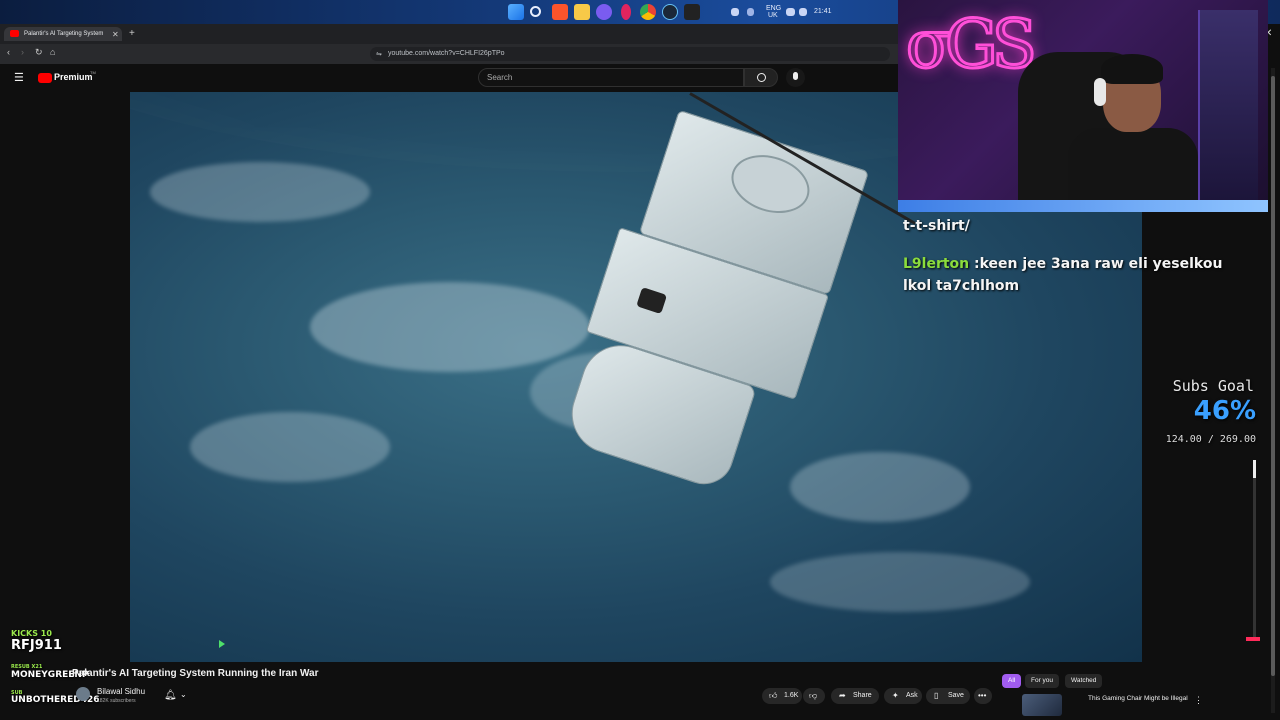 This screenshot has width=1280, height=720. What do you see at coordinates (972, 45) in the screenshot?
I see `neon-logo: σGS` at bounding box center [972, 45].